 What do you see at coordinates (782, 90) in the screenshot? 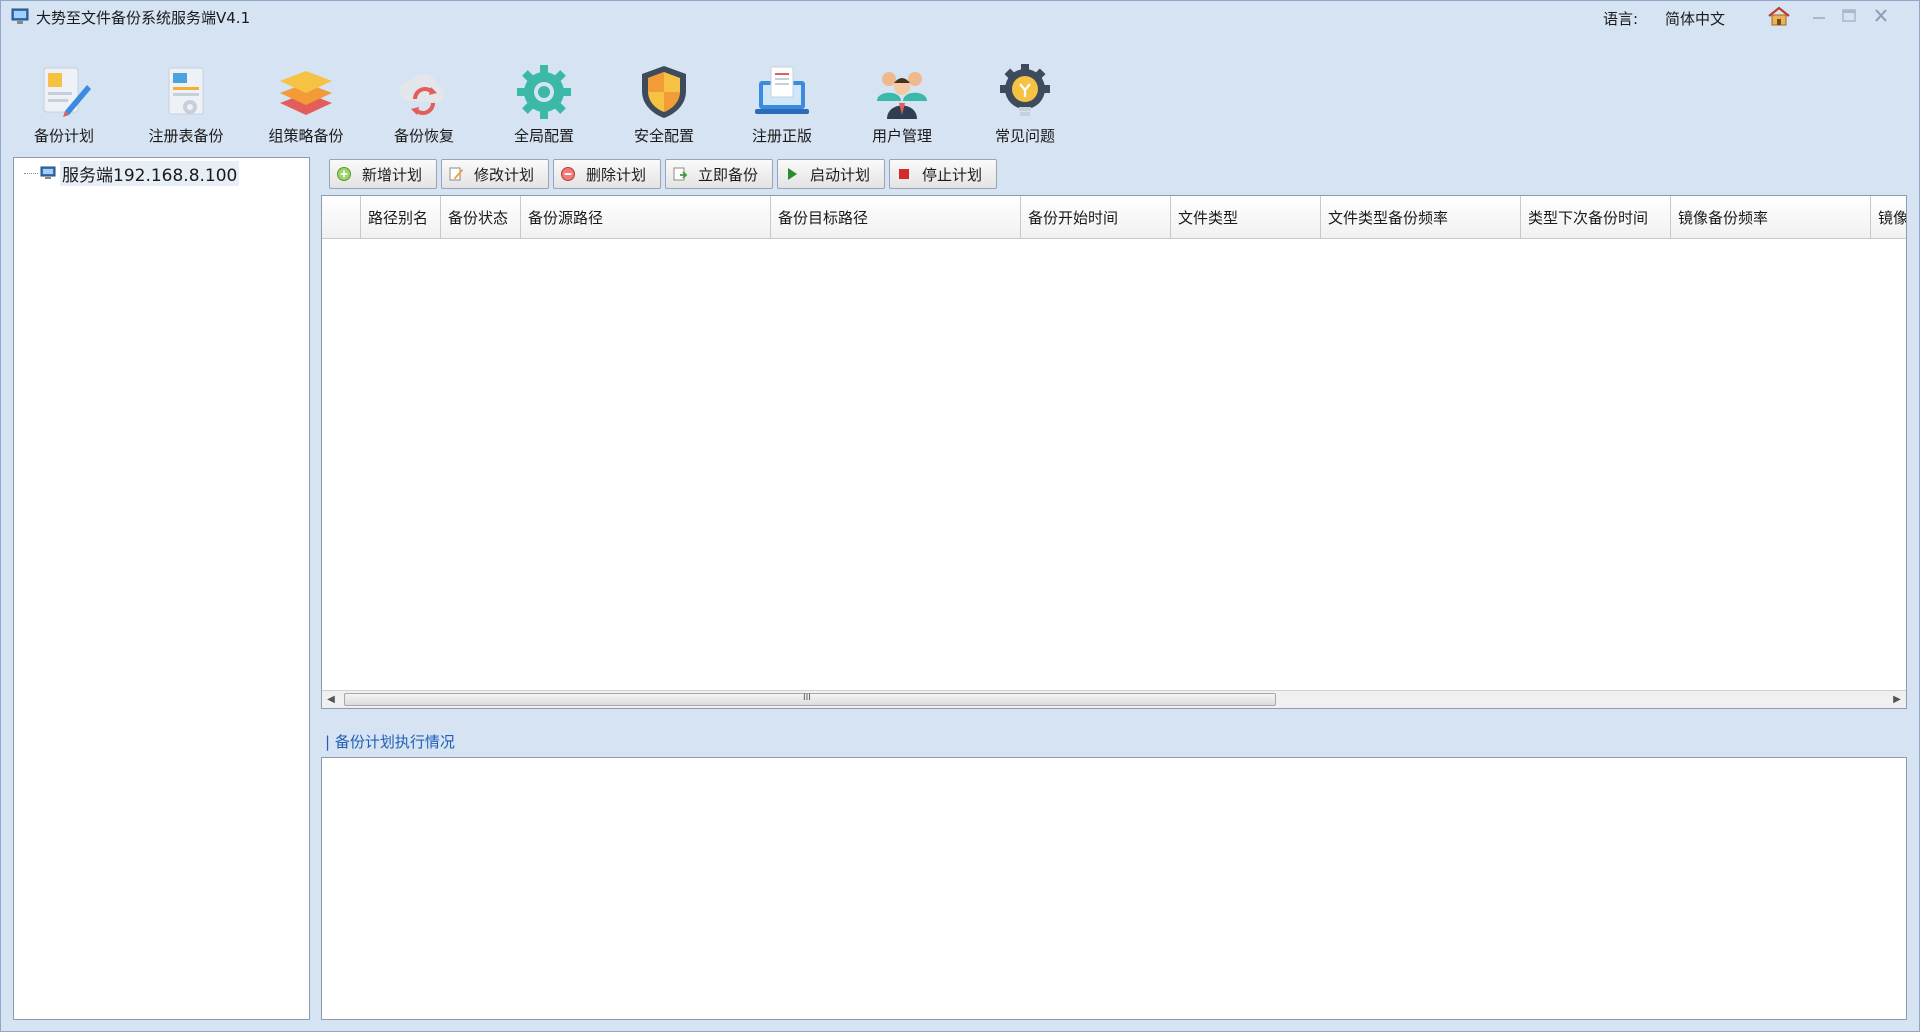
I see `register-icon` at bounding box center [782, 90].